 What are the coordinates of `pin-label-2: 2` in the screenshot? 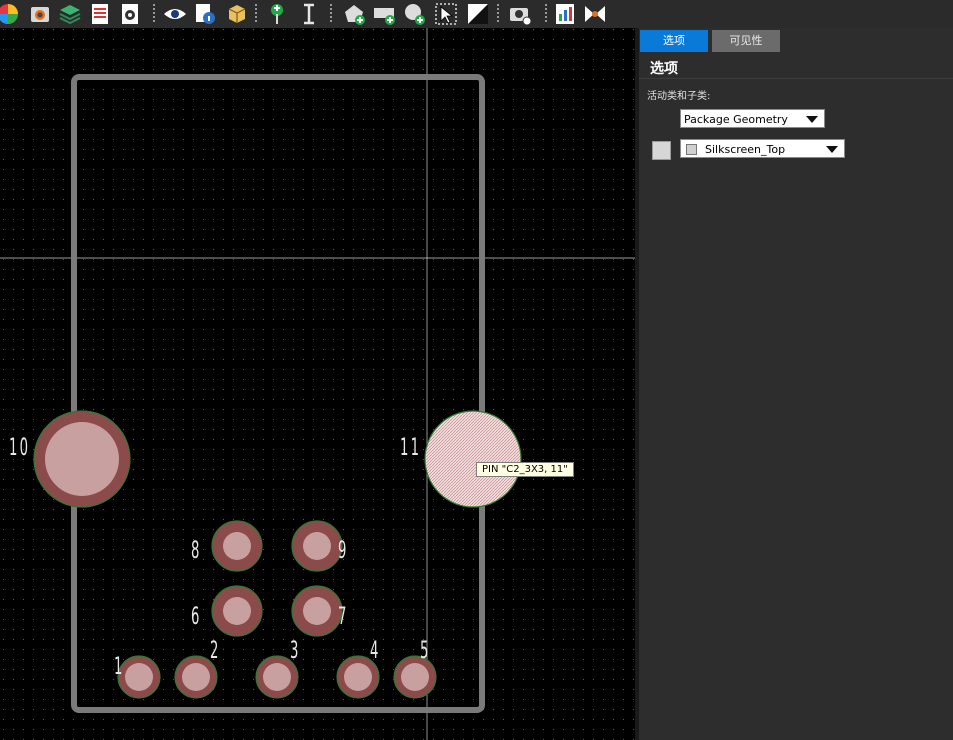 It's located at (215, 650).